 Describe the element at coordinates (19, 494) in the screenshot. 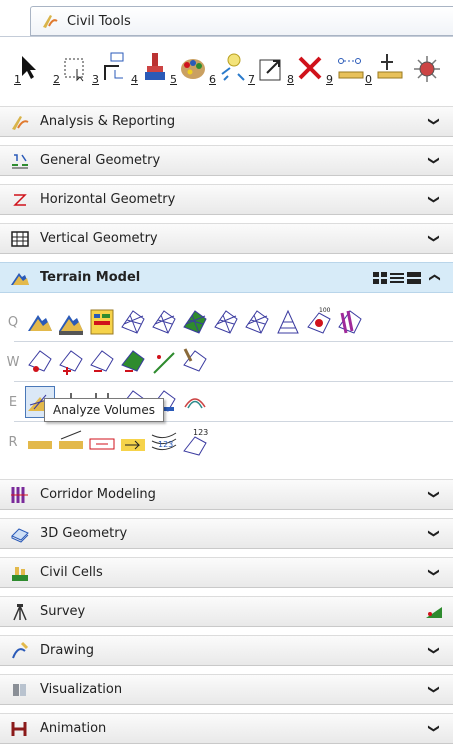

I see `corridor-modeling-icon` at that location.